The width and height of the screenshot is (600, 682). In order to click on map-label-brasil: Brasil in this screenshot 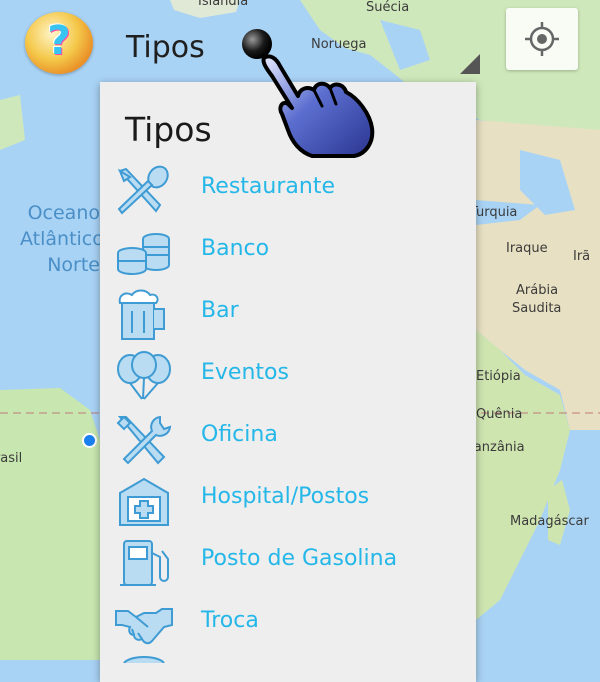, I will do `click(11, 458)`.